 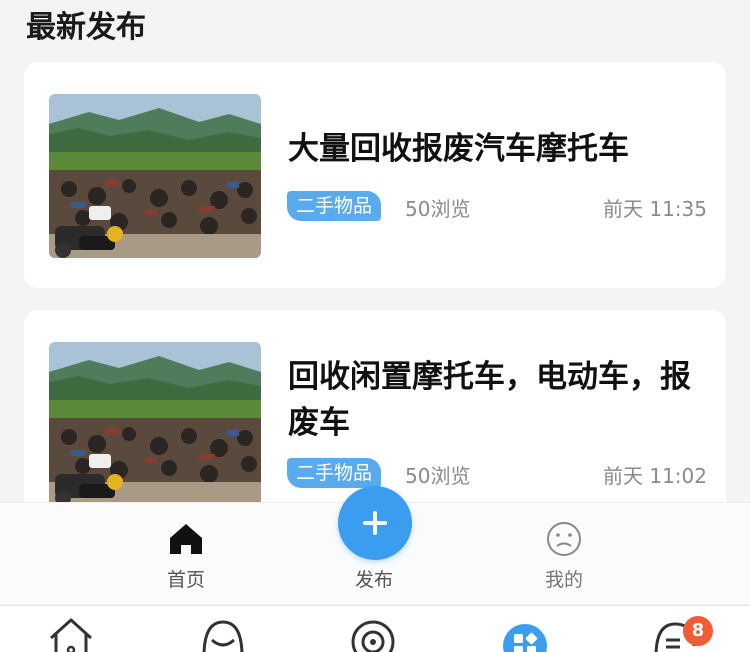 I want to click on sad-face-icon, so click(x=564, y=539).